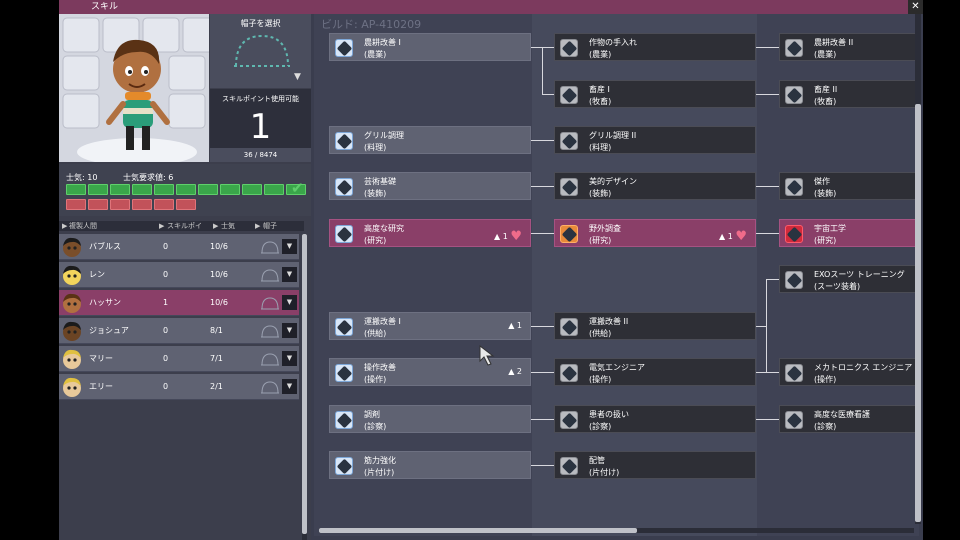 Image resolution: width=960 pixels, height=540 pixels. Describe the element at coordinates (304, 384) in the screenshot. I see `roster-scroll-thumb` at that location.